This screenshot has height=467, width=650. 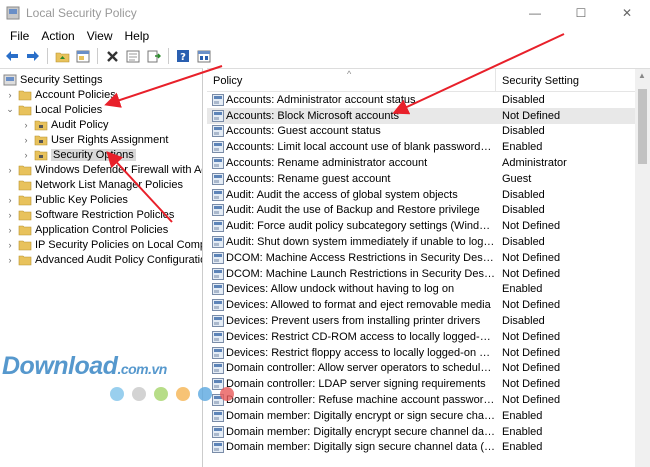 I want to click on refresh-icon, so click(x=133, y=56).